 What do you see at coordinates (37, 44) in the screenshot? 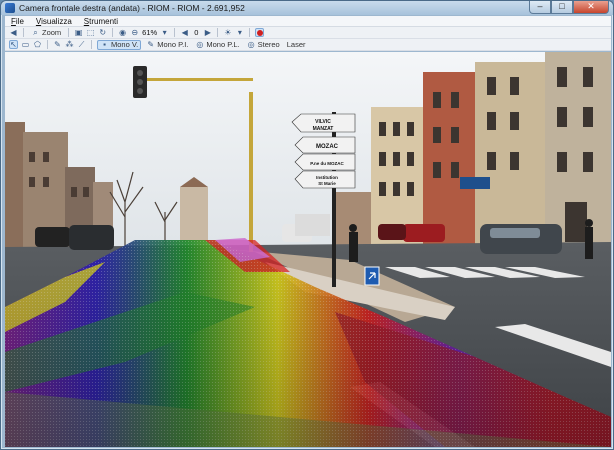
I see `polygon-tool-icon: ⬠` at bounding box center [37, 44].